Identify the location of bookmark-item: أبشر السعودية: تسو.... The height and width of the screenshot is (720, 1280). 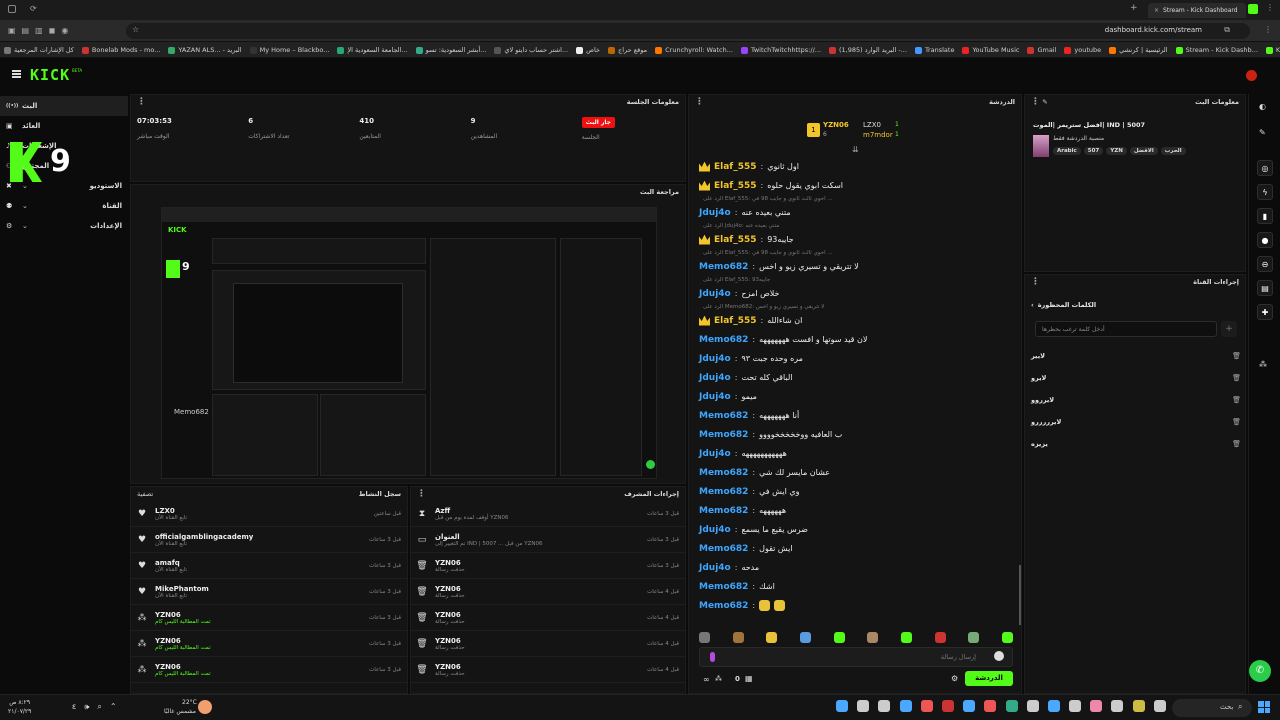
(451, 49).